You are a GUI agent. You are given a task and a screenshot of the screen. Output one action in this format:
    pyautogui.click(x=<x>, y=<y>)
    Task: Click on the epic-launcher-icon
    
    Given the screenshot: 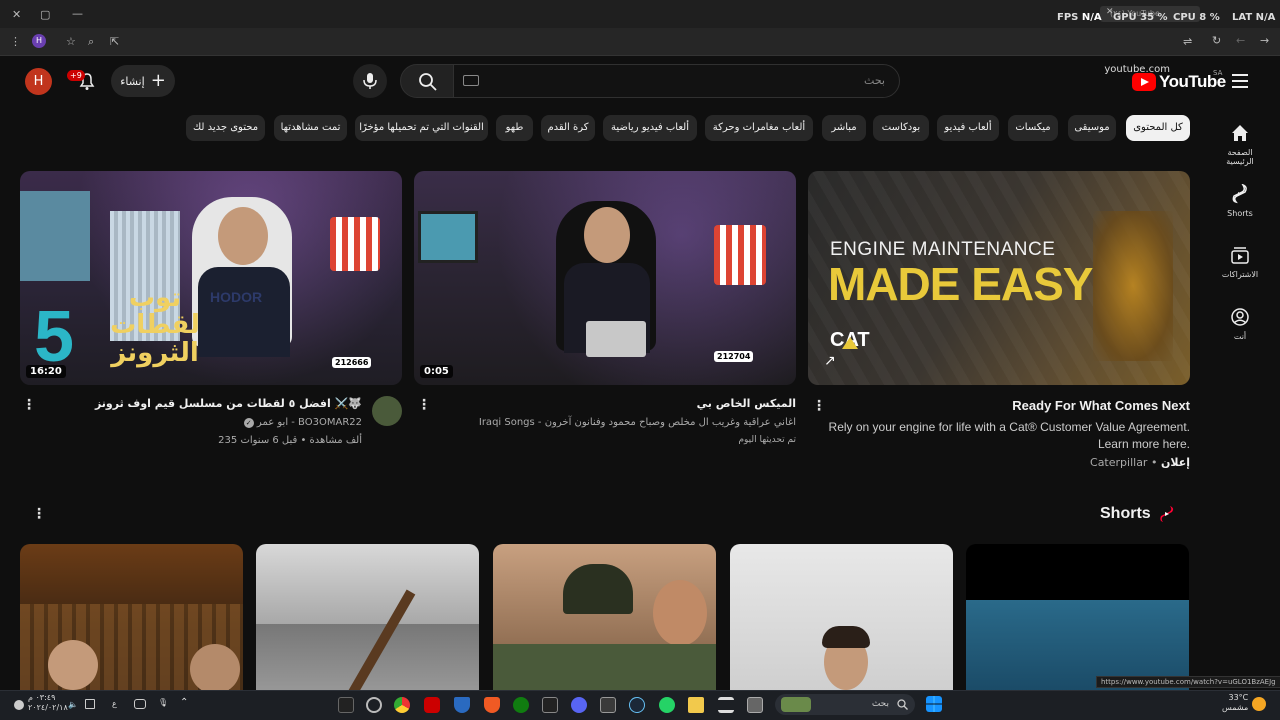 What is the action you would take?
    pyautogui.click(x=550, y=705)
    